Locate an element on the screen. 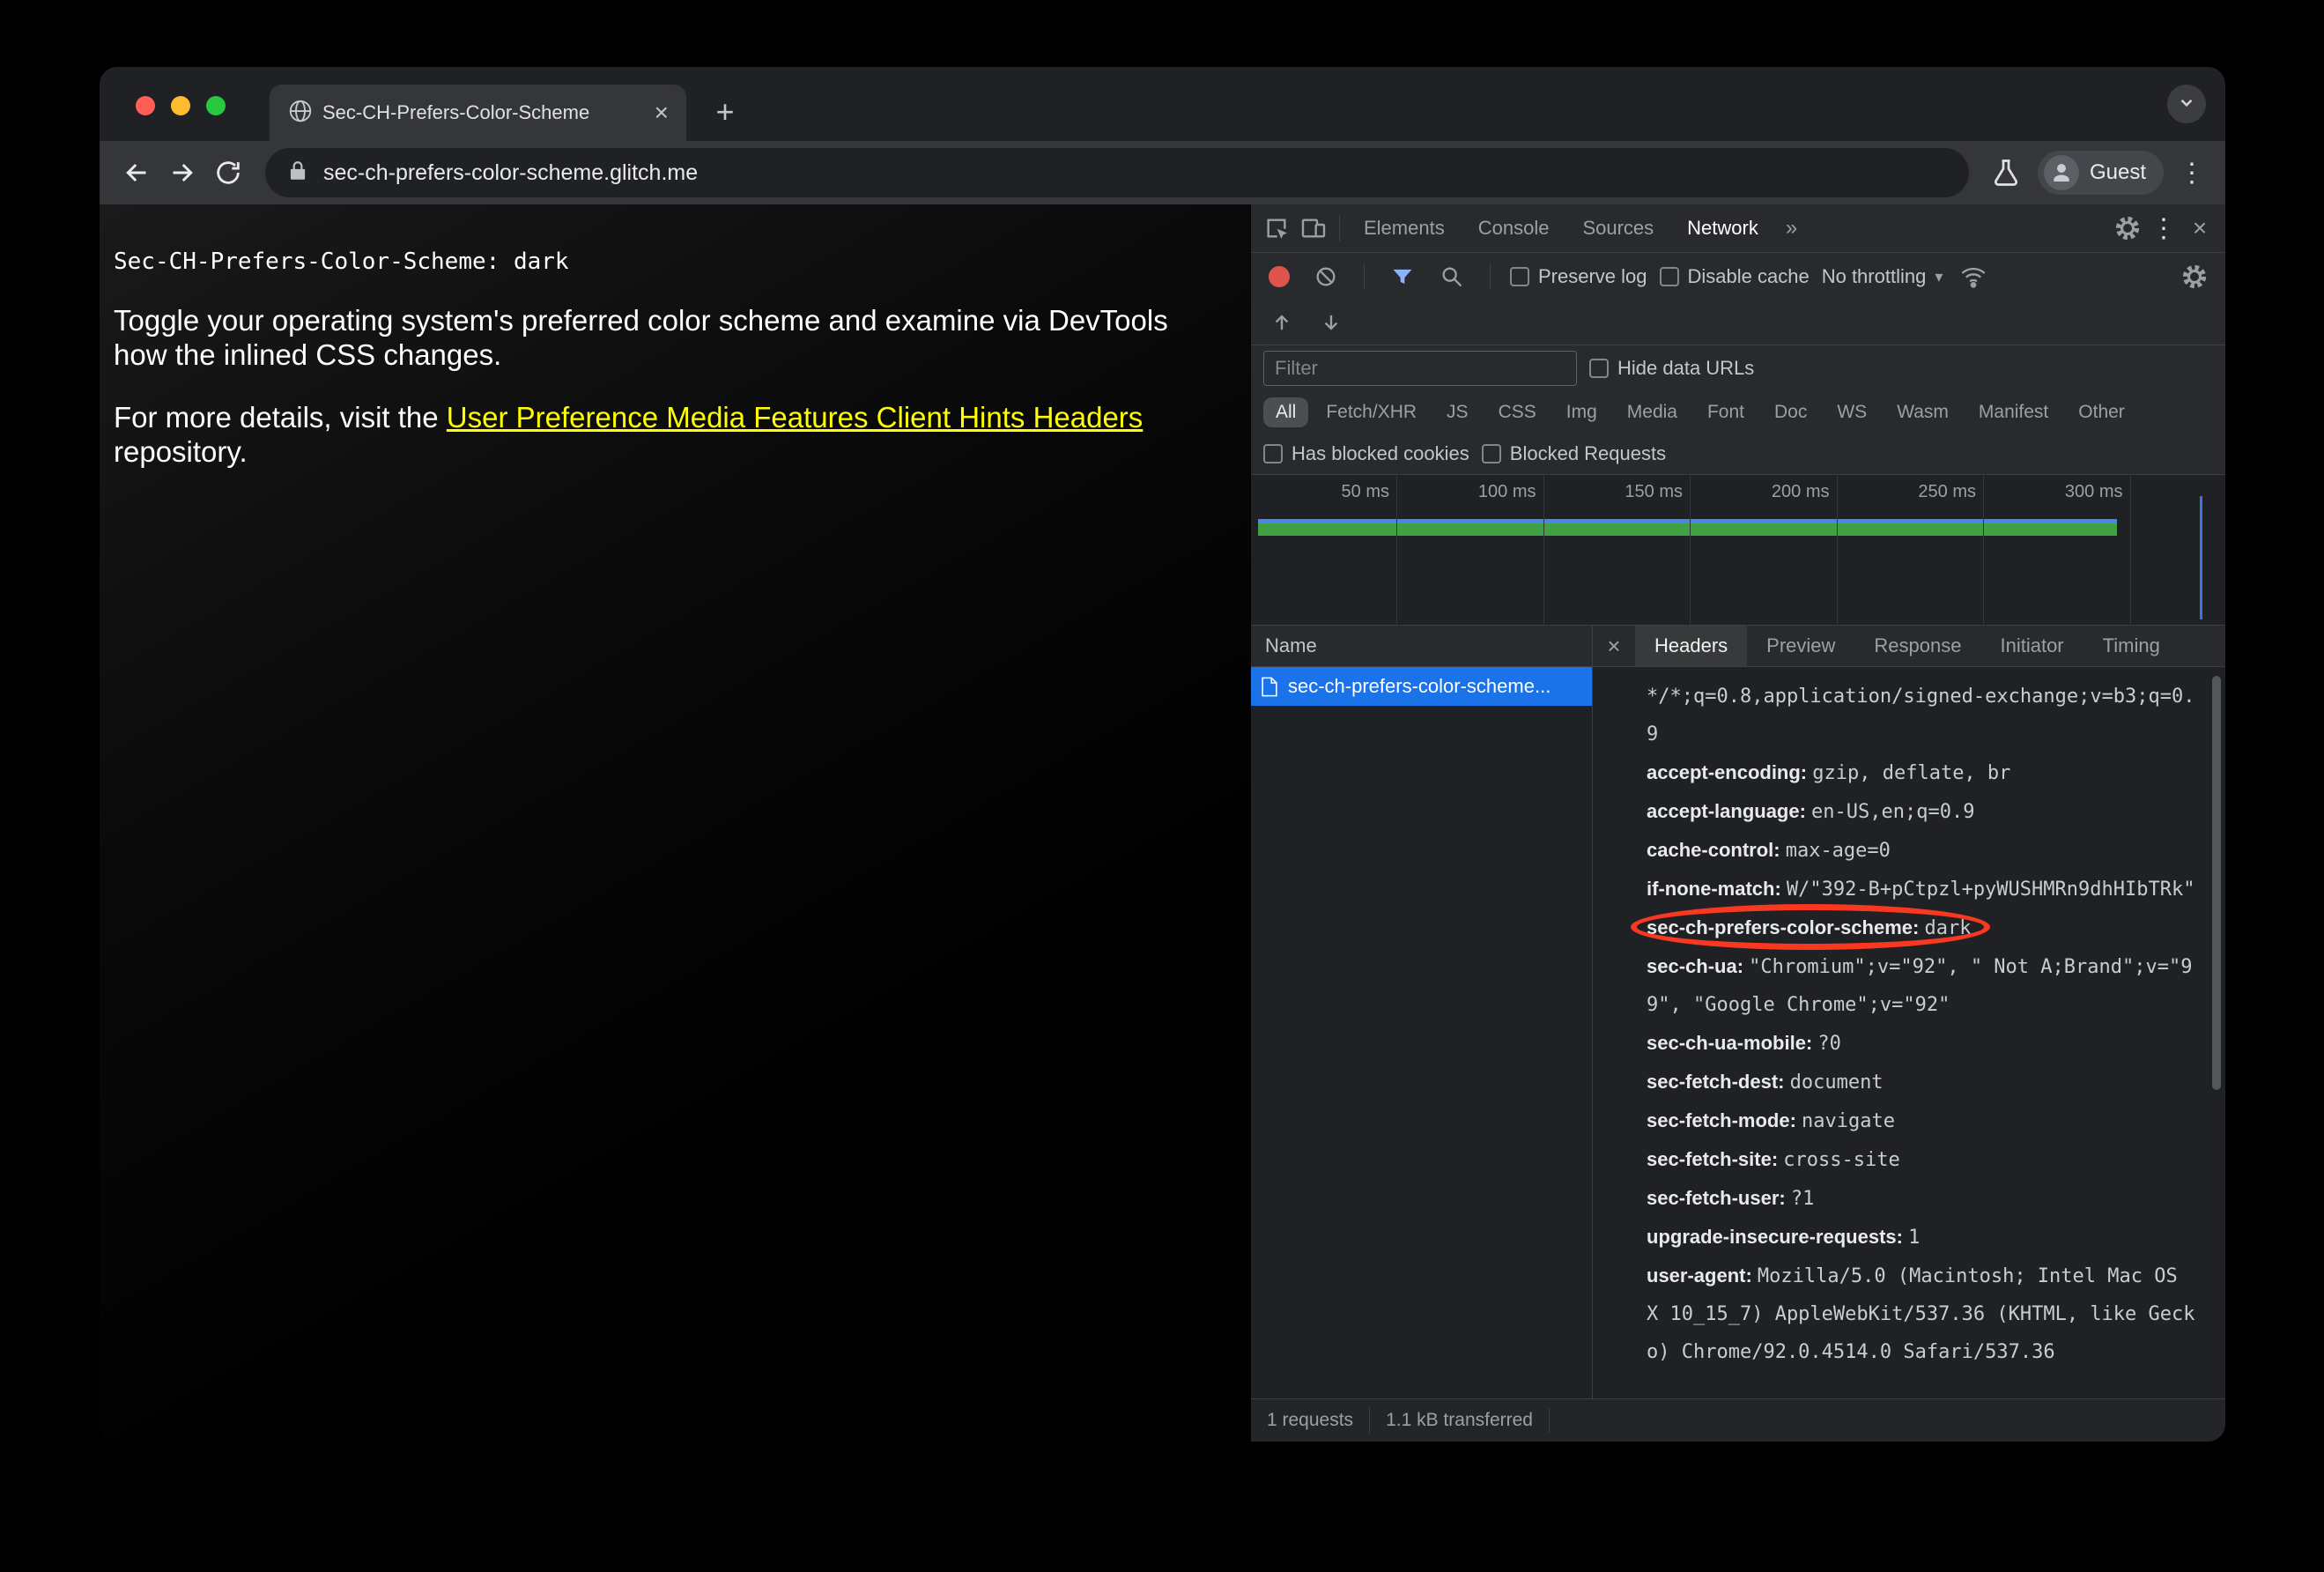 The image size is (2324, 1572). labs-beaker-icon is located at coordinates (2005, 172).